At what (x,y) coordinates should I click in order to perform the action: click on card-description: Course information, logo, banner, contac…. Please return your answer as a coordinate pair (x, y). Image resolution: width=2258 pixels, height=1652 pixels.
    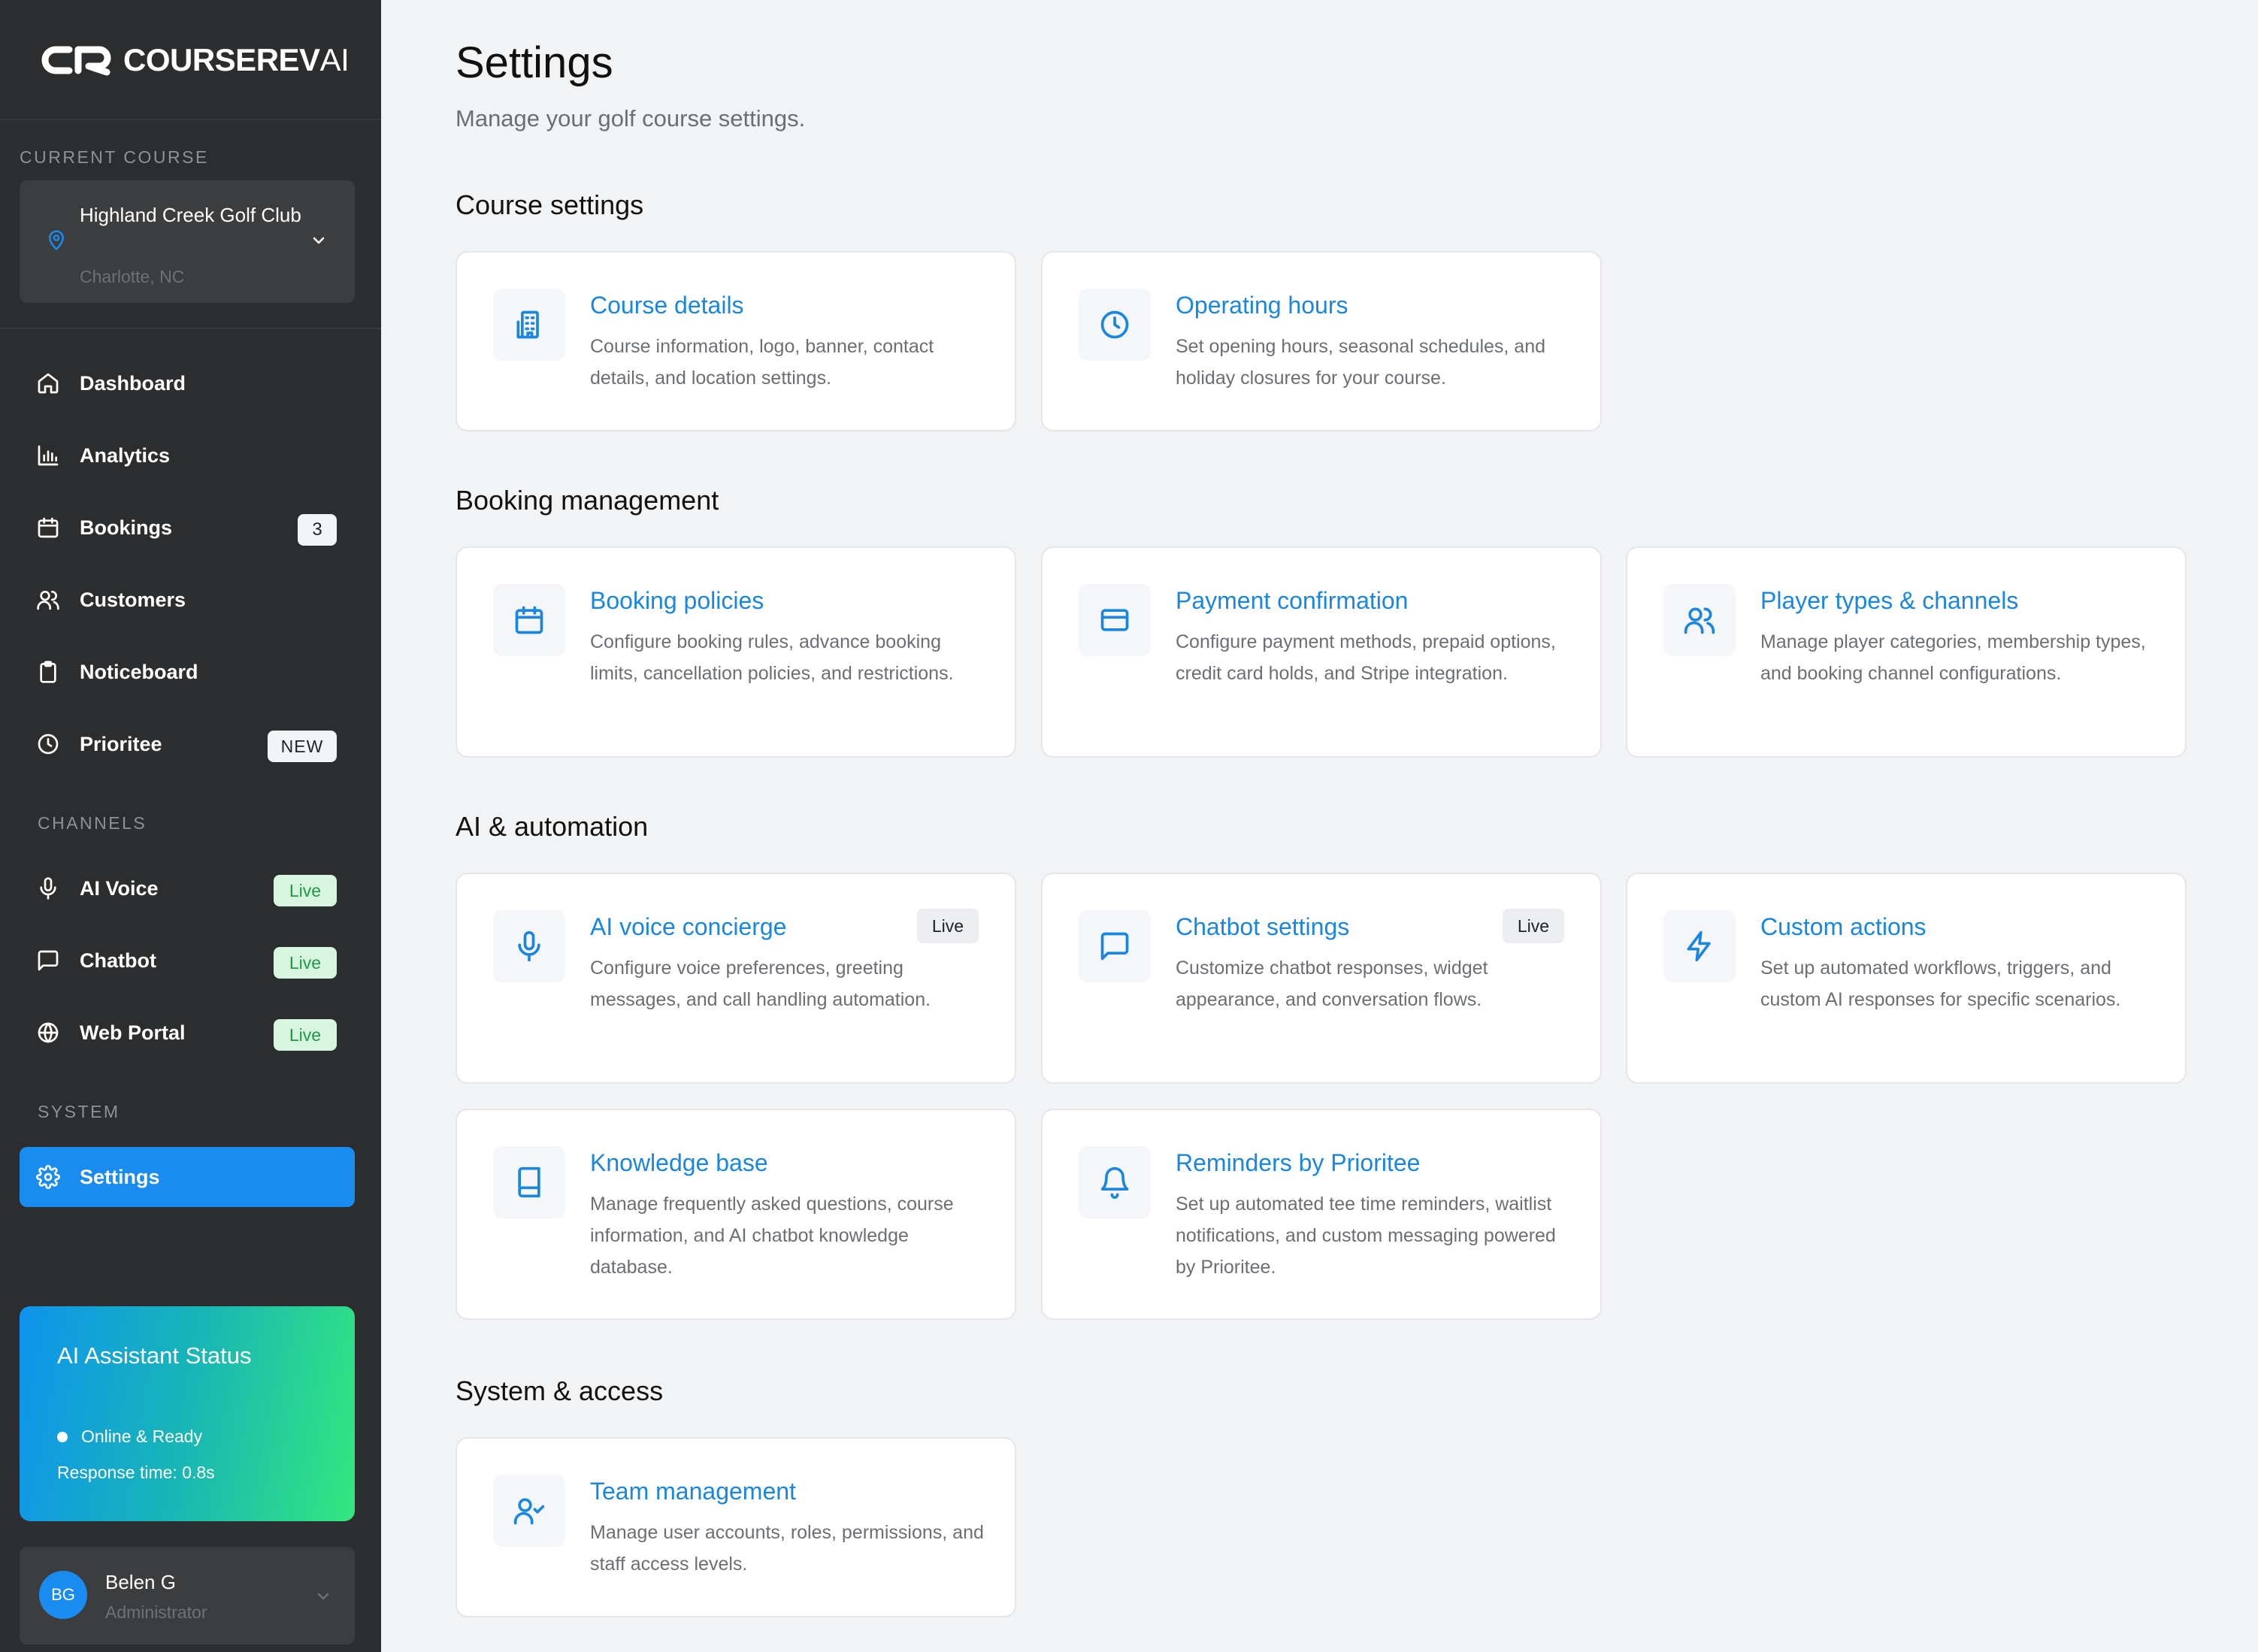
    Looking at the image, I should click on (762, 362).